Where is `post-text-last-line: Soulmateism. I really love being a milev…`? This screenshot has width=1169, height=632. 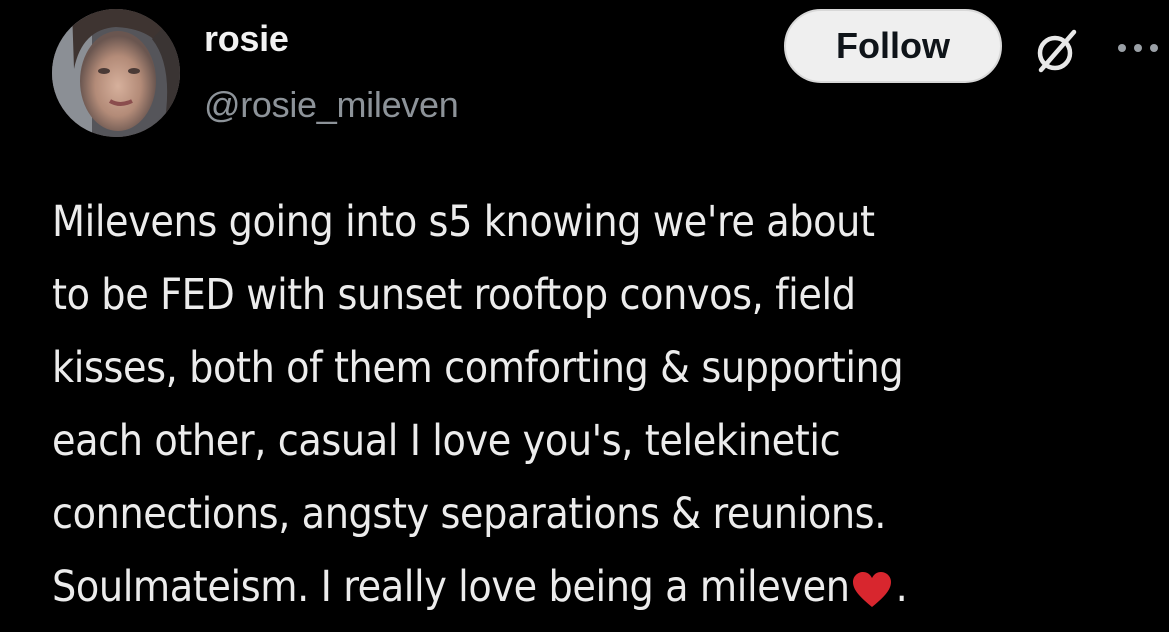
post-text-last-line: Soulmateism. I really love being a milev… is located at coordinates (607, 587).